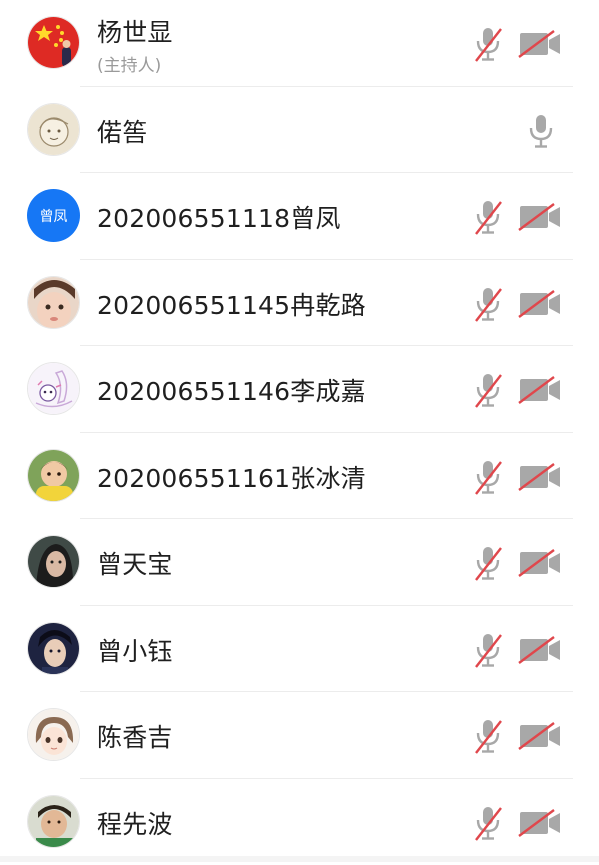 The width and height of the screenshot is (599, 865). I want to click on mic-on-icon, so click(541, 131).